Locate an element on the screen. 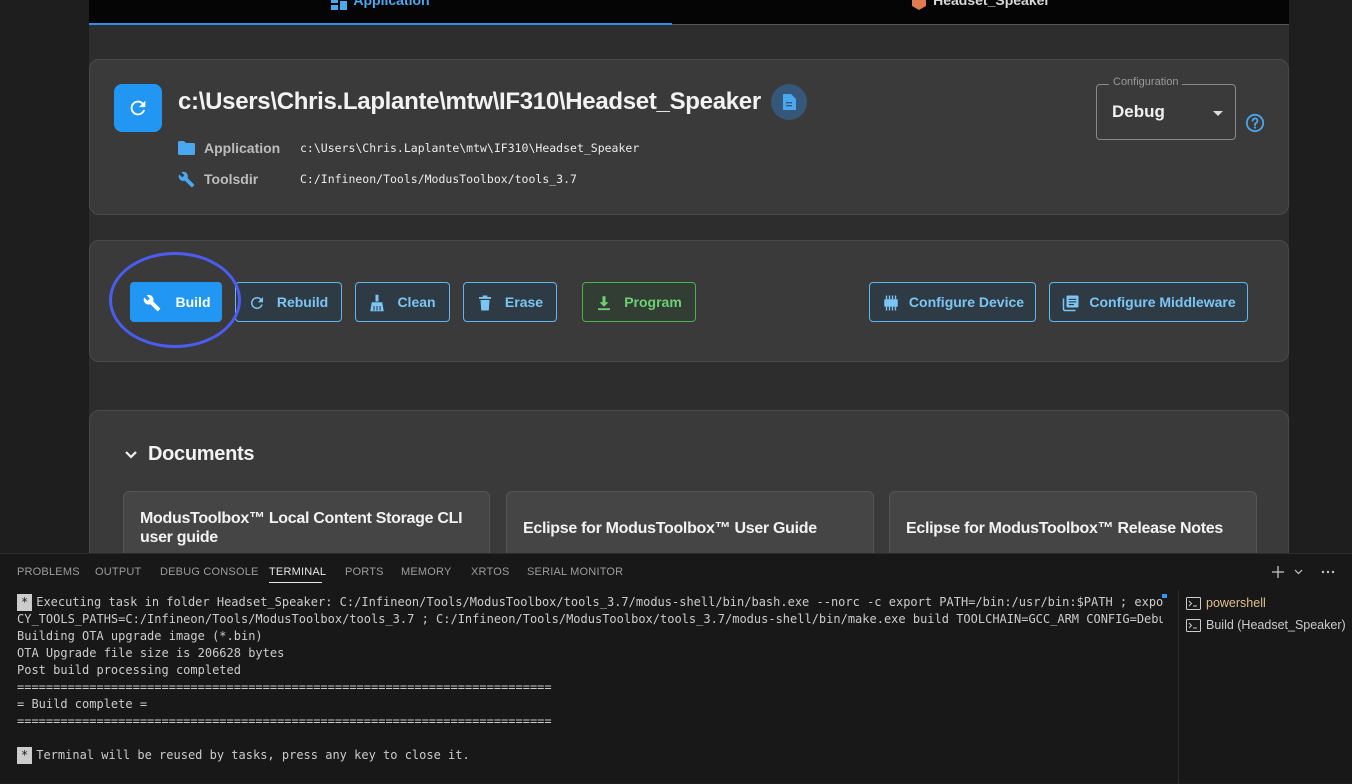  help-icon is located at coordinates (1255, 123).